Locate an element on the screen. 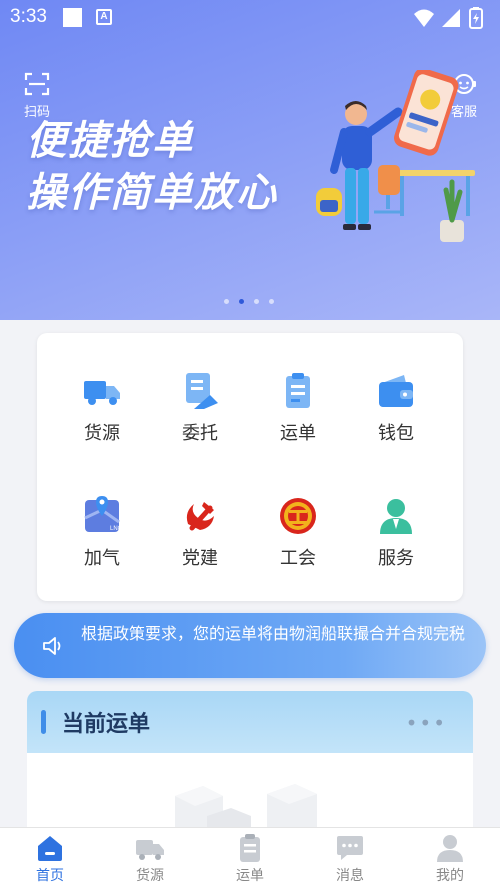 This screenshot has height=888, width=500. svg-text: LNG is located at coordinates (116, 529).